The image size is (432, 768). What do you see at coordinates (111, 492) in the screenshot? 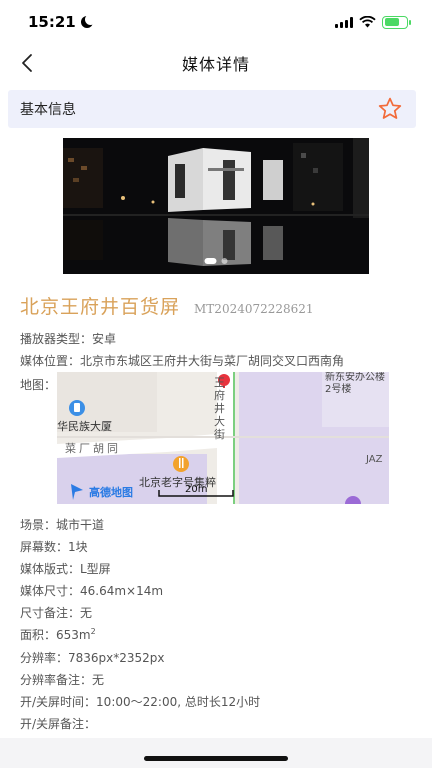
I see `map-logo: 高德地图` at bounding box center [111, 492].